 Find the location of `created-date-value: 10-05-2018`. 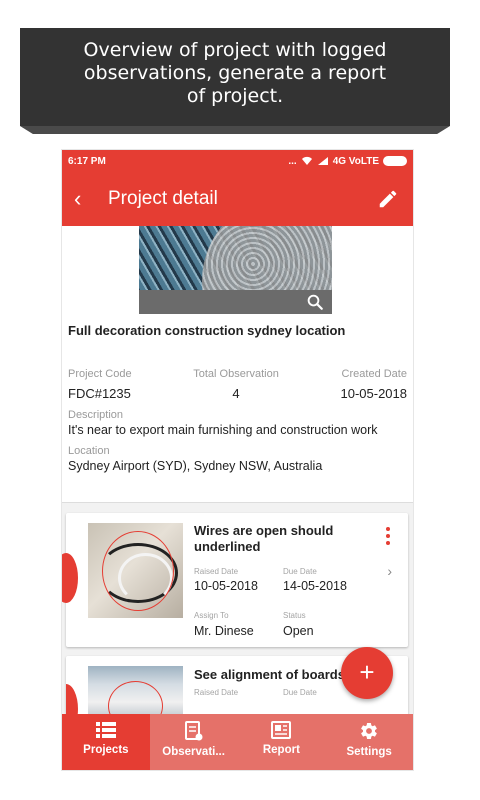

created-date-value: 10-05-2018 is located at coordinates (373, 393).